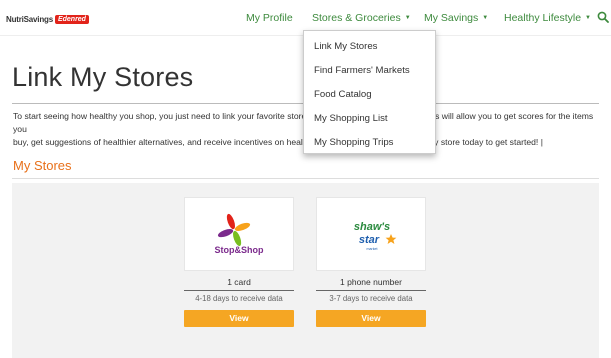  I want to click on stop-and-shop-logo-text: Stop&Shop, so click(239, 250).